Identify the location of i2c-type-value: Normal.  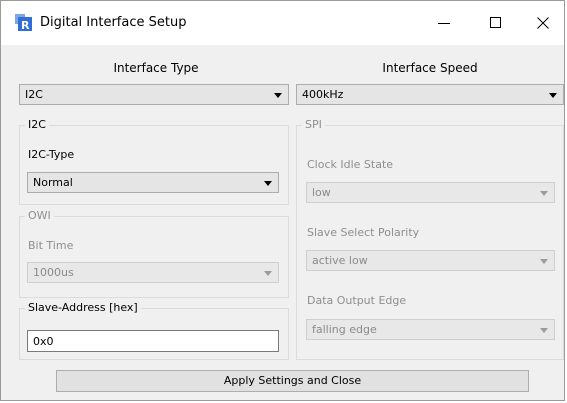
(53, 182).